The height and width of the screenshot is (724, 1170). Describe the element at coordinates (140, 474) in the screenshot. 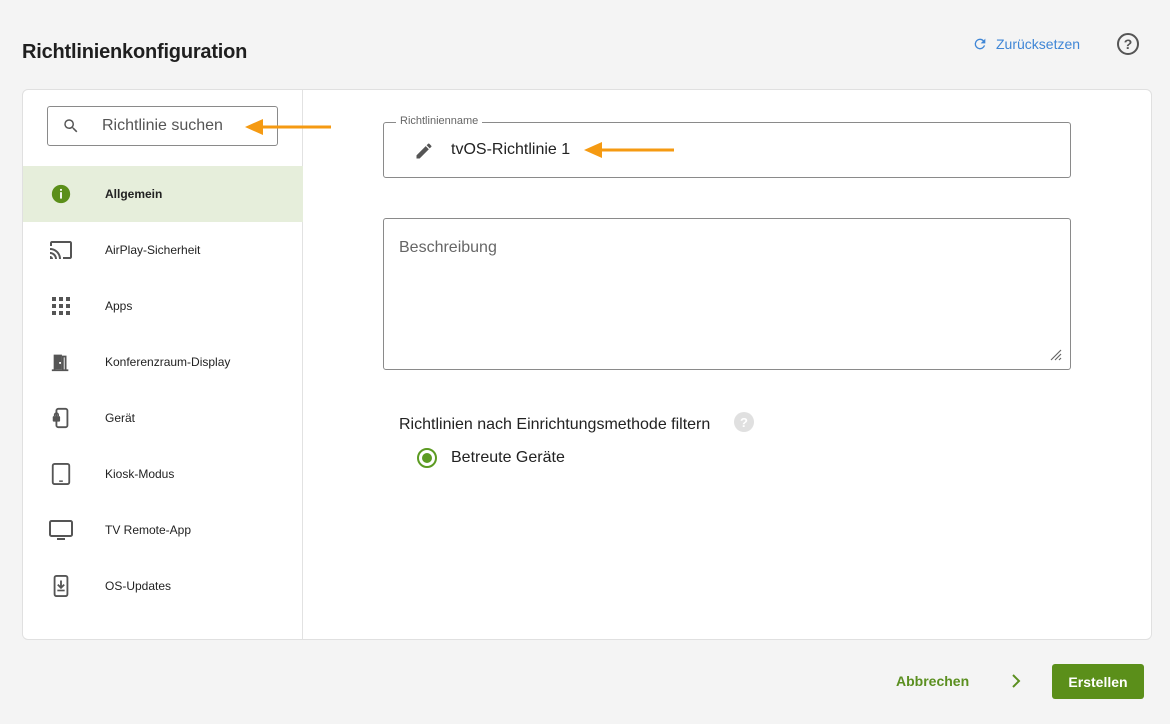

I see `sidebar-item-label: Kiosk-Modus` at that location.